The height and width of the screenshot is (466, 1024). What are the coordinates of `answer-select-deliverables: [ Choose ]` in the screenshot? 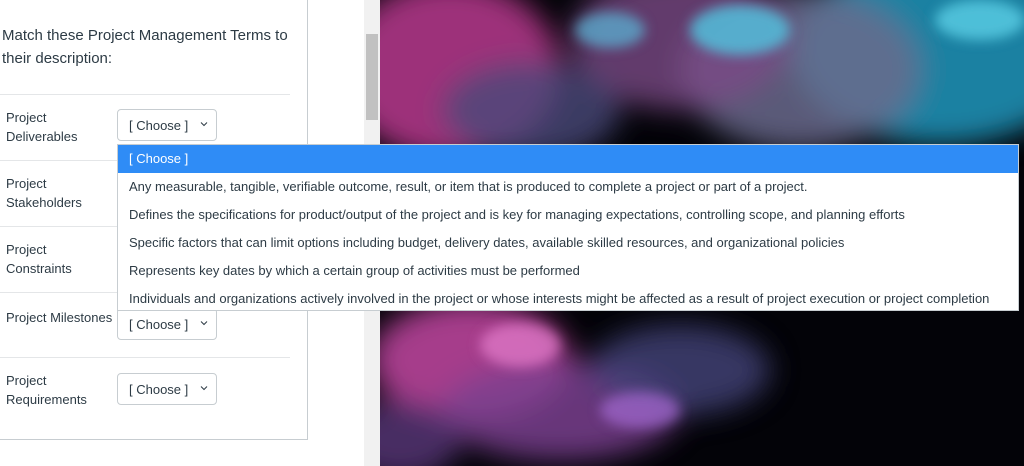 It's located at (167, 125).